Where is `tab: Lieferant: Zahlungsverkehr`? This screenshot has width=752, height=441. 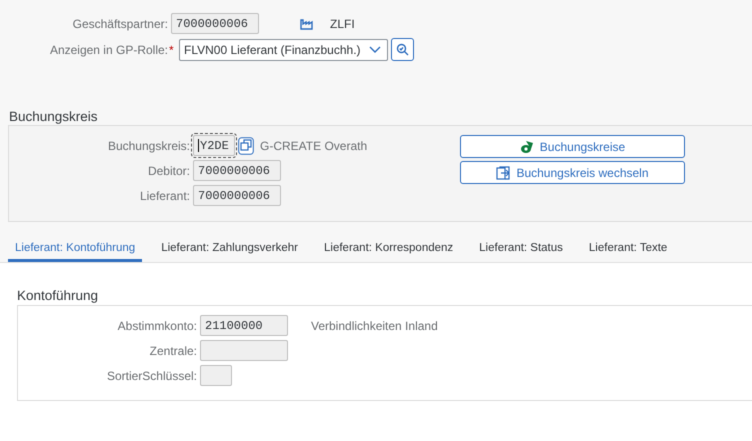
tab: Lieferant: Zahlungsverkehr is located at coordinates (230, 249).